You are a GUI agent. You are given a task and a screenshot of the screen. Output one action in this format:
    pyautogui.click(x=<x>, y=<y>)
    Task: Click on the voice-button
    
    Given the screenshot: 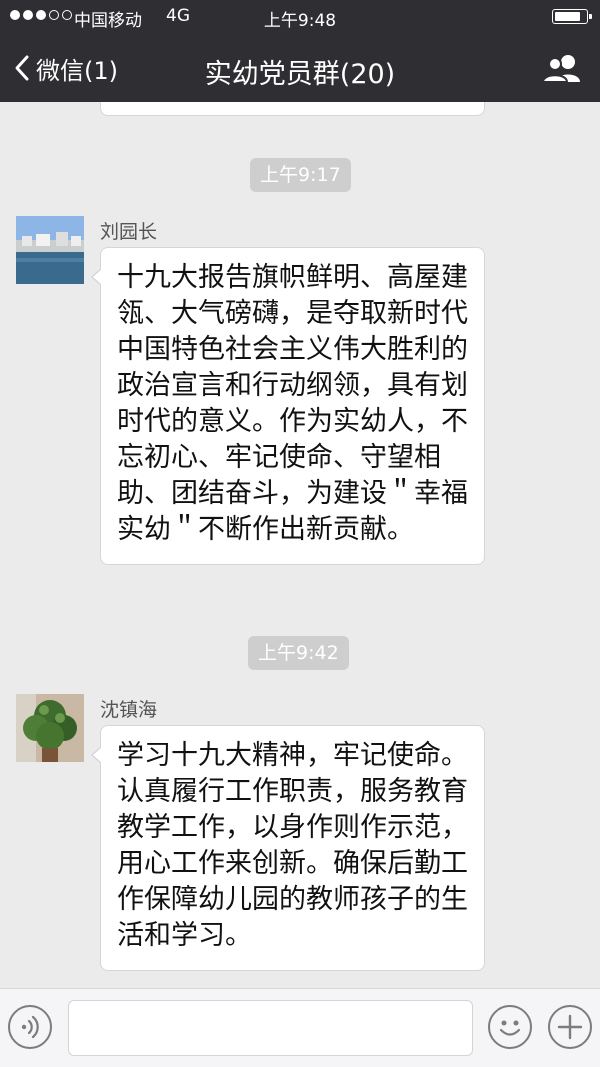 What is the action you would take?
    pyautogui.click(x=30, y=1027)
    